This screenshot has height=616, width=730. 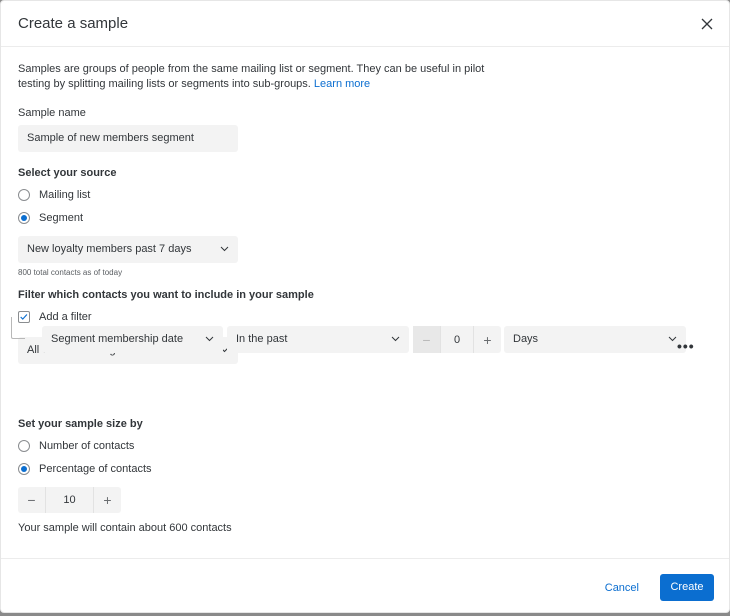 I want to click on condition-operator-select: In the past, so click(x=318, y=339).